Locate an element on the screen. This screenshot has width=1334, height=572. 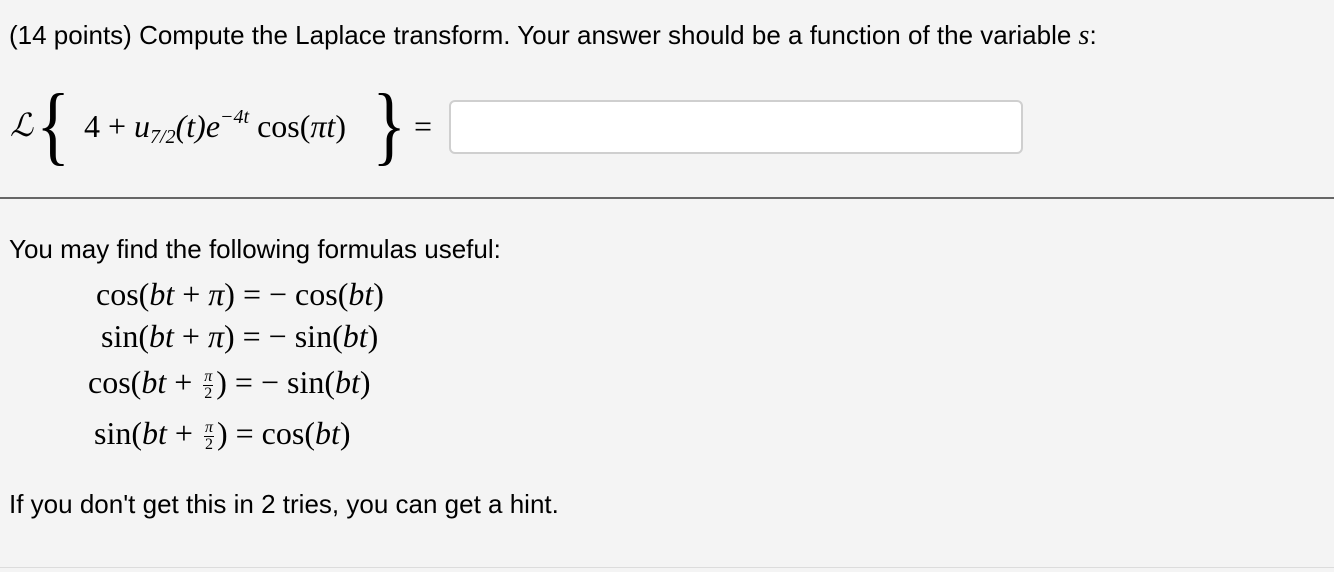
f1-close: ) is located at coordinates (229, 294).